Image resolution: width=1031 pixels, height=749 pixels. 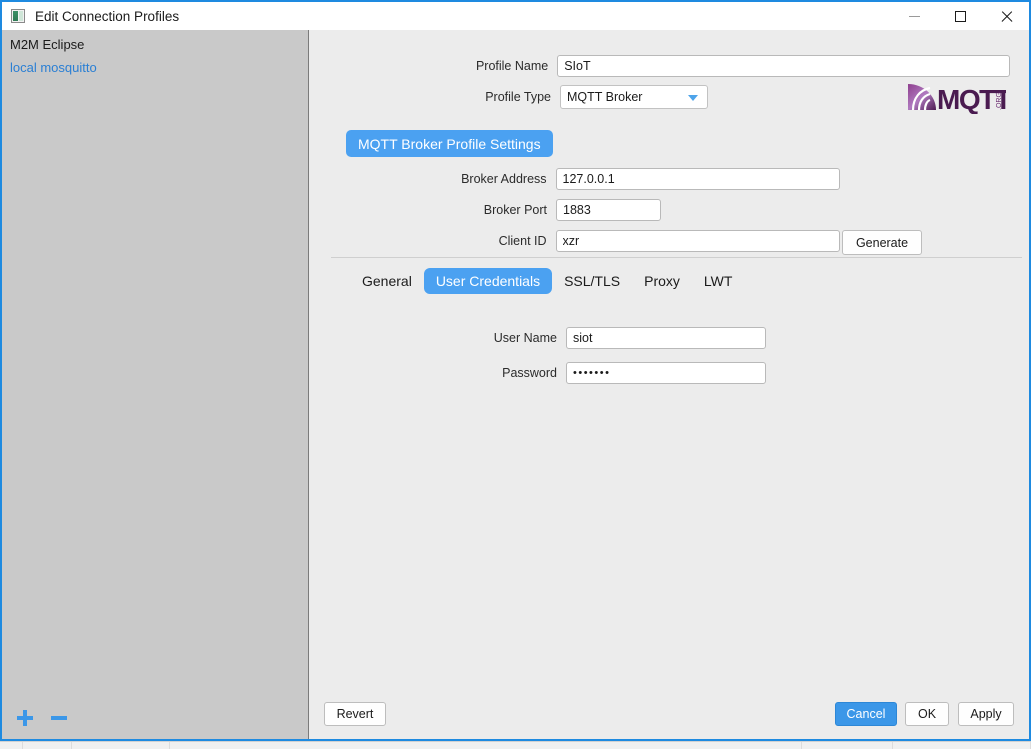 I want to click on generate-client-id-button: Generate, so click(x=882, y=242).